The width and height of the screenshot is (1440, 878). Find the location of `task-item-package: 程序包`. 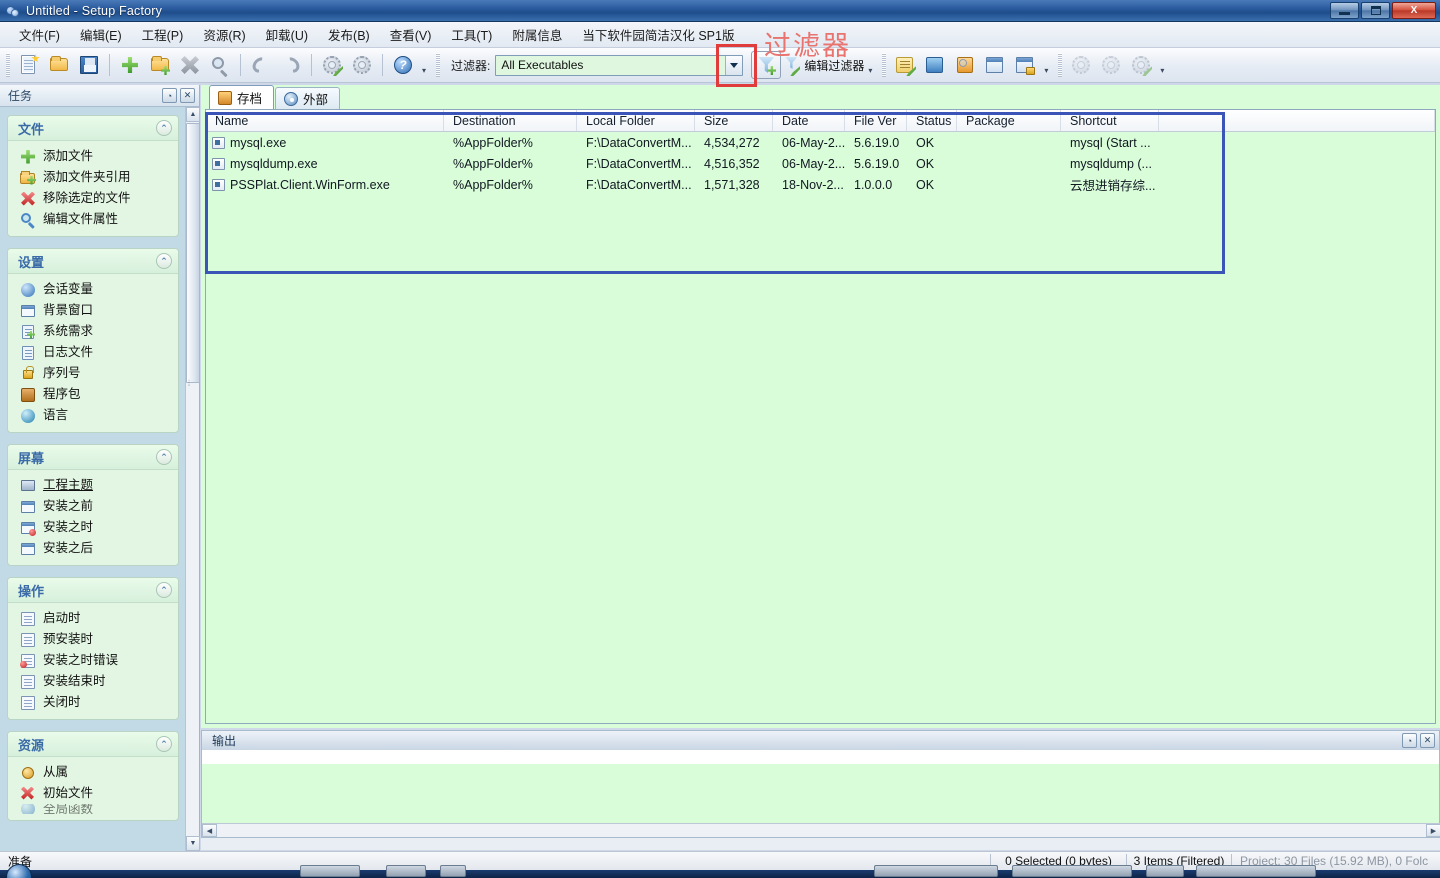

task-item-package: 程序包 is located at coordinates (93, 394).